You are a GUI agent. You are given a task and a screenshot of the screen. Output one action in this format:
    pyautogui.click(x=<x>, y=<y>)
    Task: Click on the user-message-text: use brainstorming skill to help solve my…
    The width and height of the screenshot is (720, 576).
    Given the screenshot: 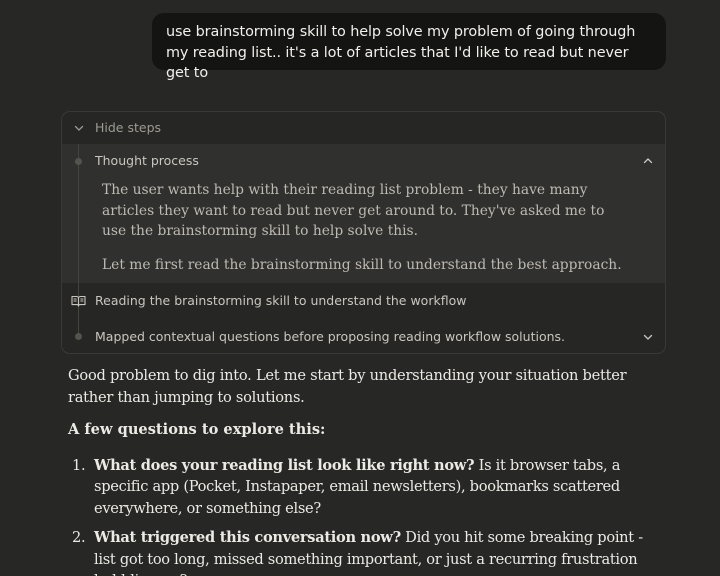 What is the action you would take?
    pyautogui.click(x=401, y=52)
    